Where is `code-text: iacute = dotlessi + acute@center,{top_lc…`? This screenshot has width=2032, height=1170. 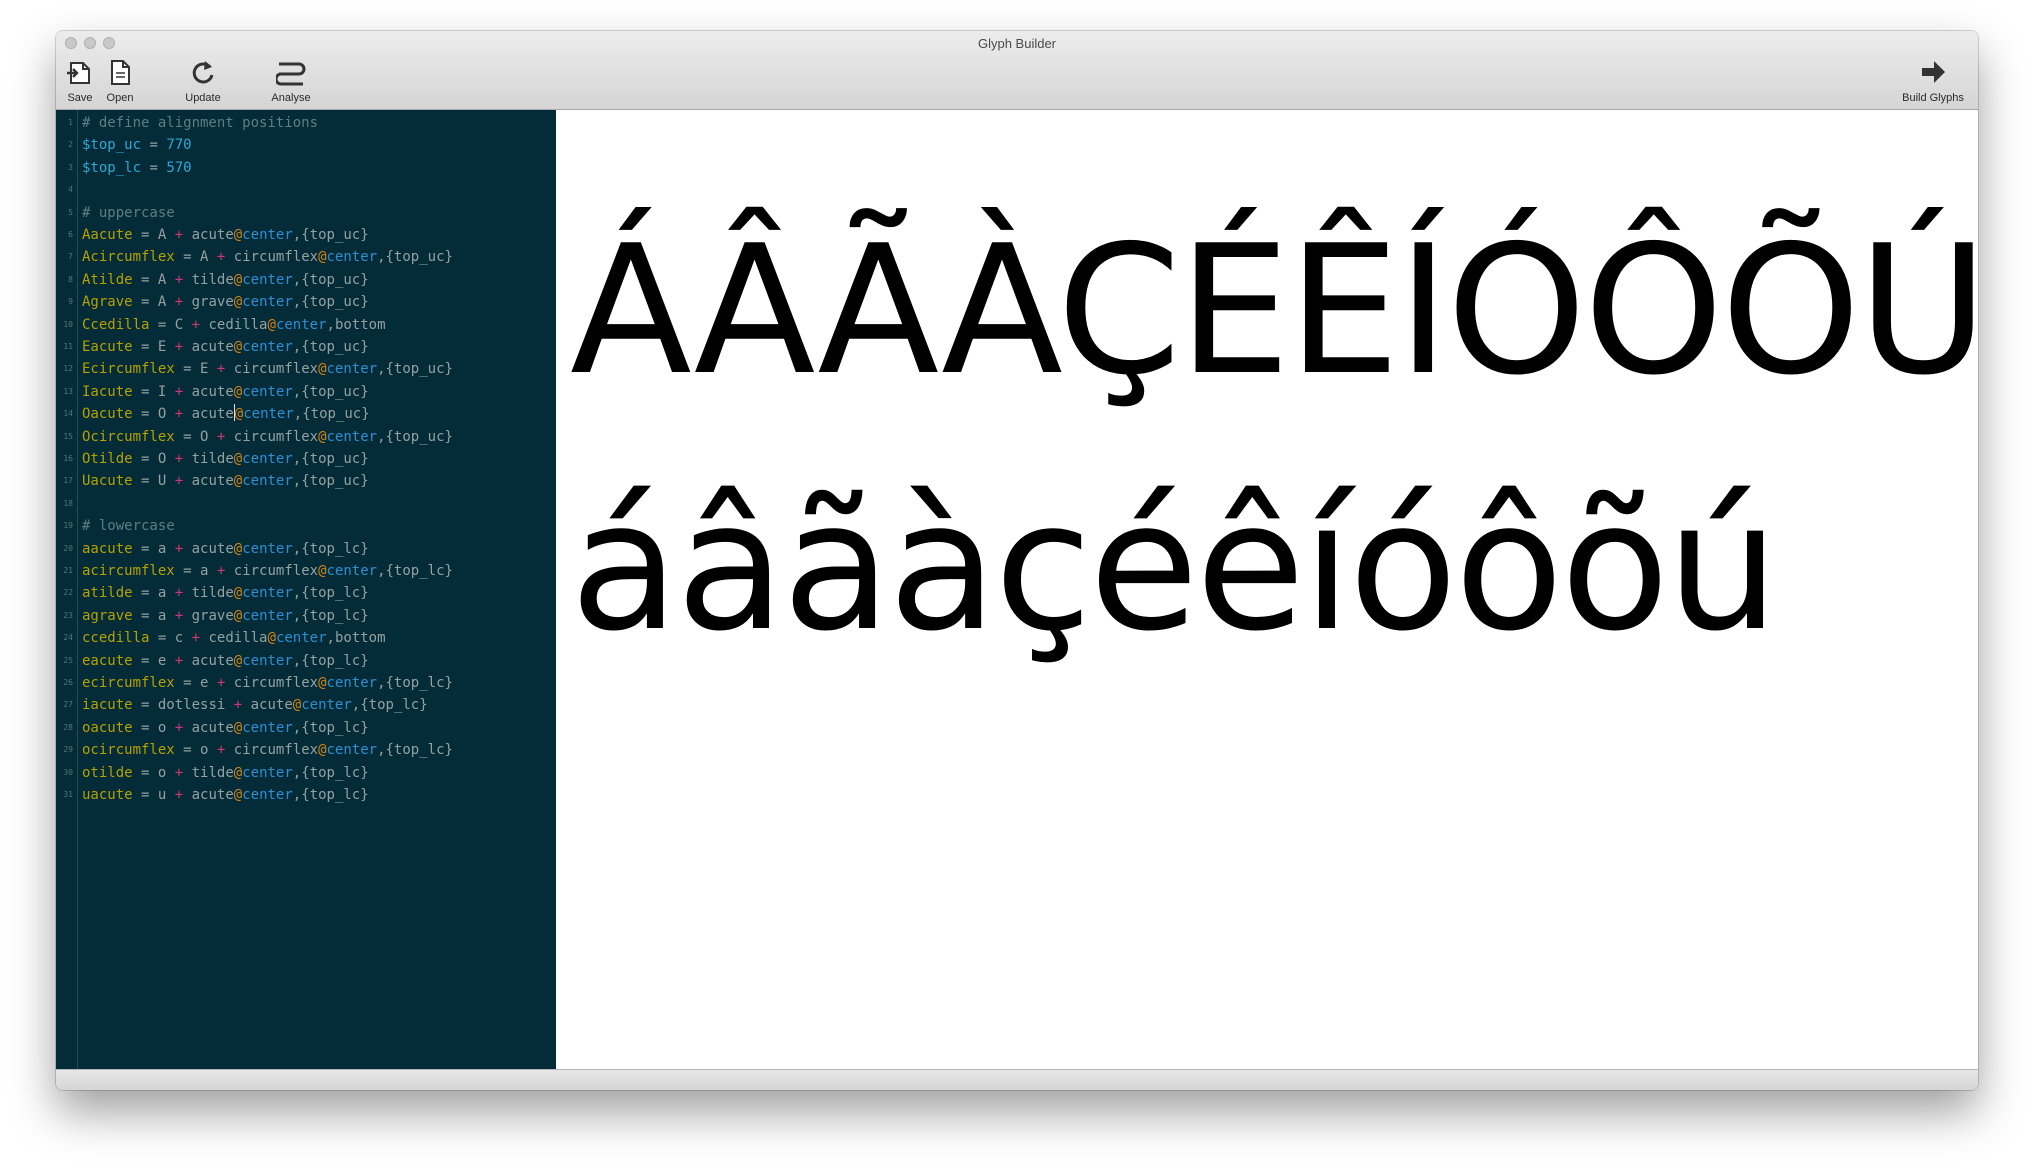 code-text: iacute = dotlessi + acute@center,{top_lc… is located at coordinates (255, 705).